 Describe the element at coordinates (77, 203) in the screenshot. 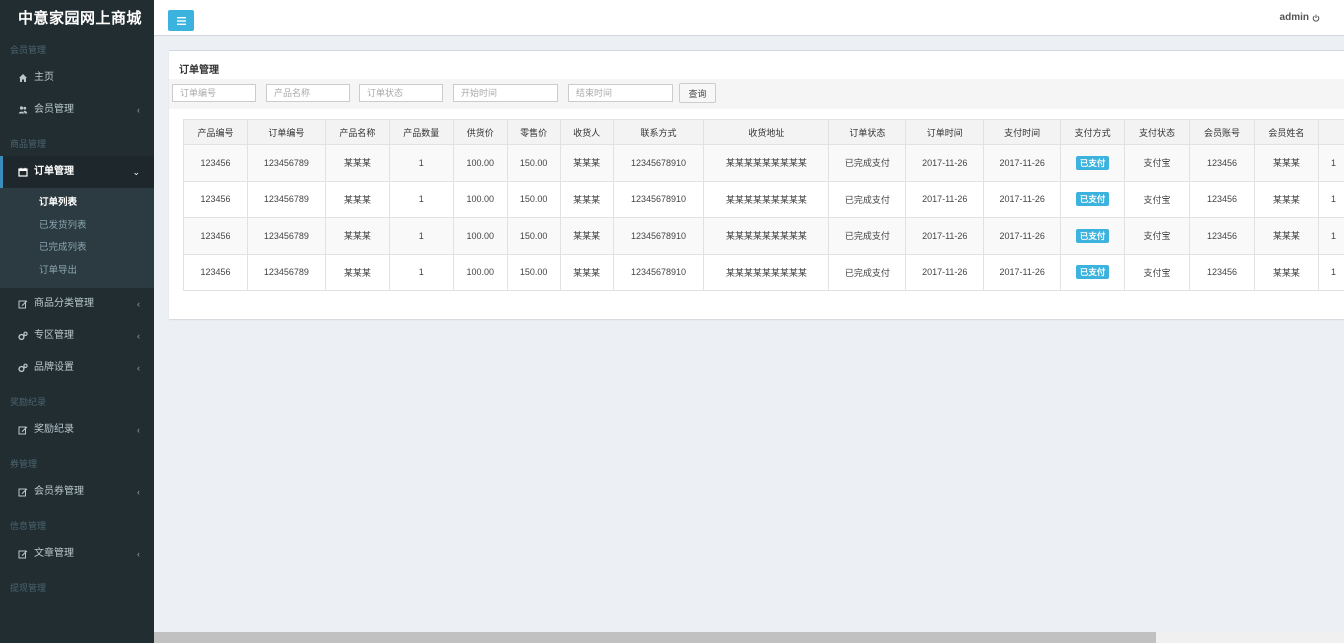

I see `submenu-order-list: 订单列表` at that location.